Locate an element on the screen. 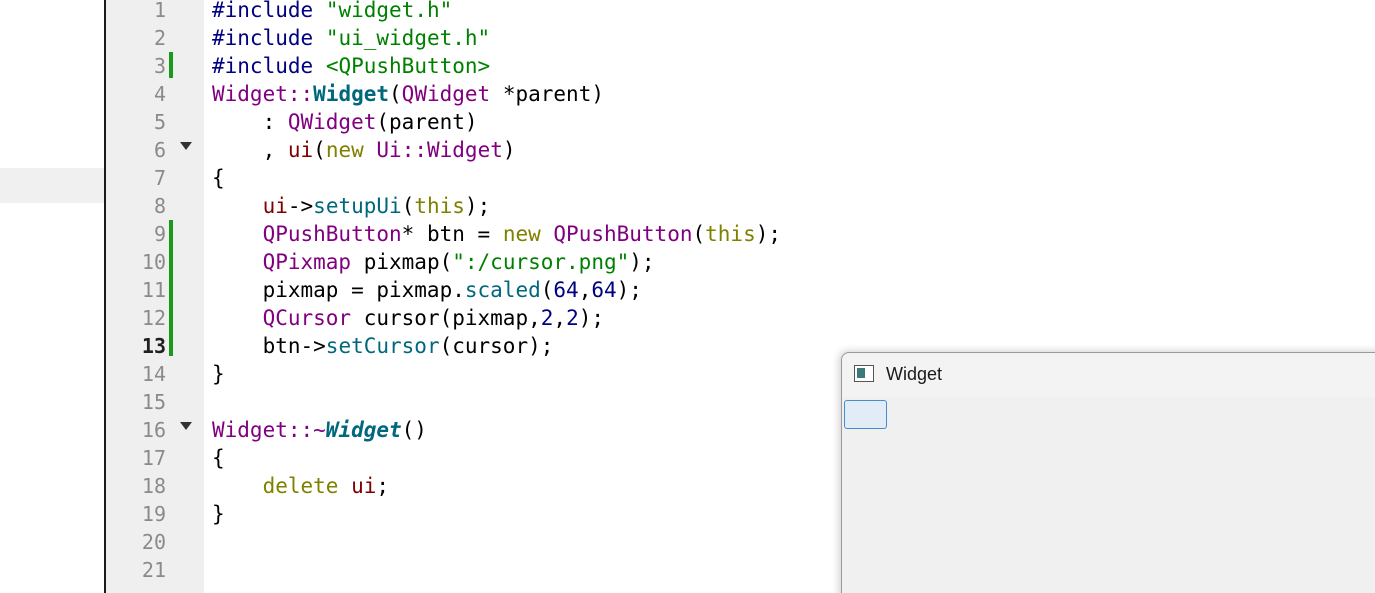 The image size is (1375, 593). window-app-icon is located at coordinates (864, 373).